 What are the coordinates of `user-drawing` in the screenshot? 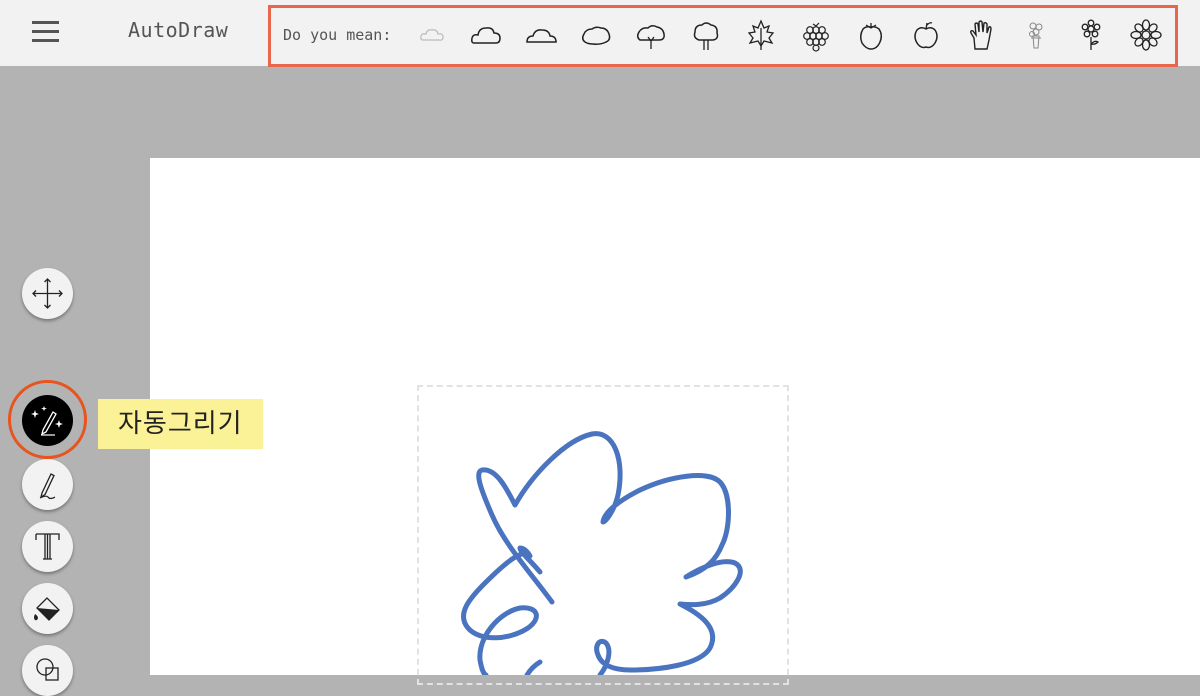 It's located at (602, 553).